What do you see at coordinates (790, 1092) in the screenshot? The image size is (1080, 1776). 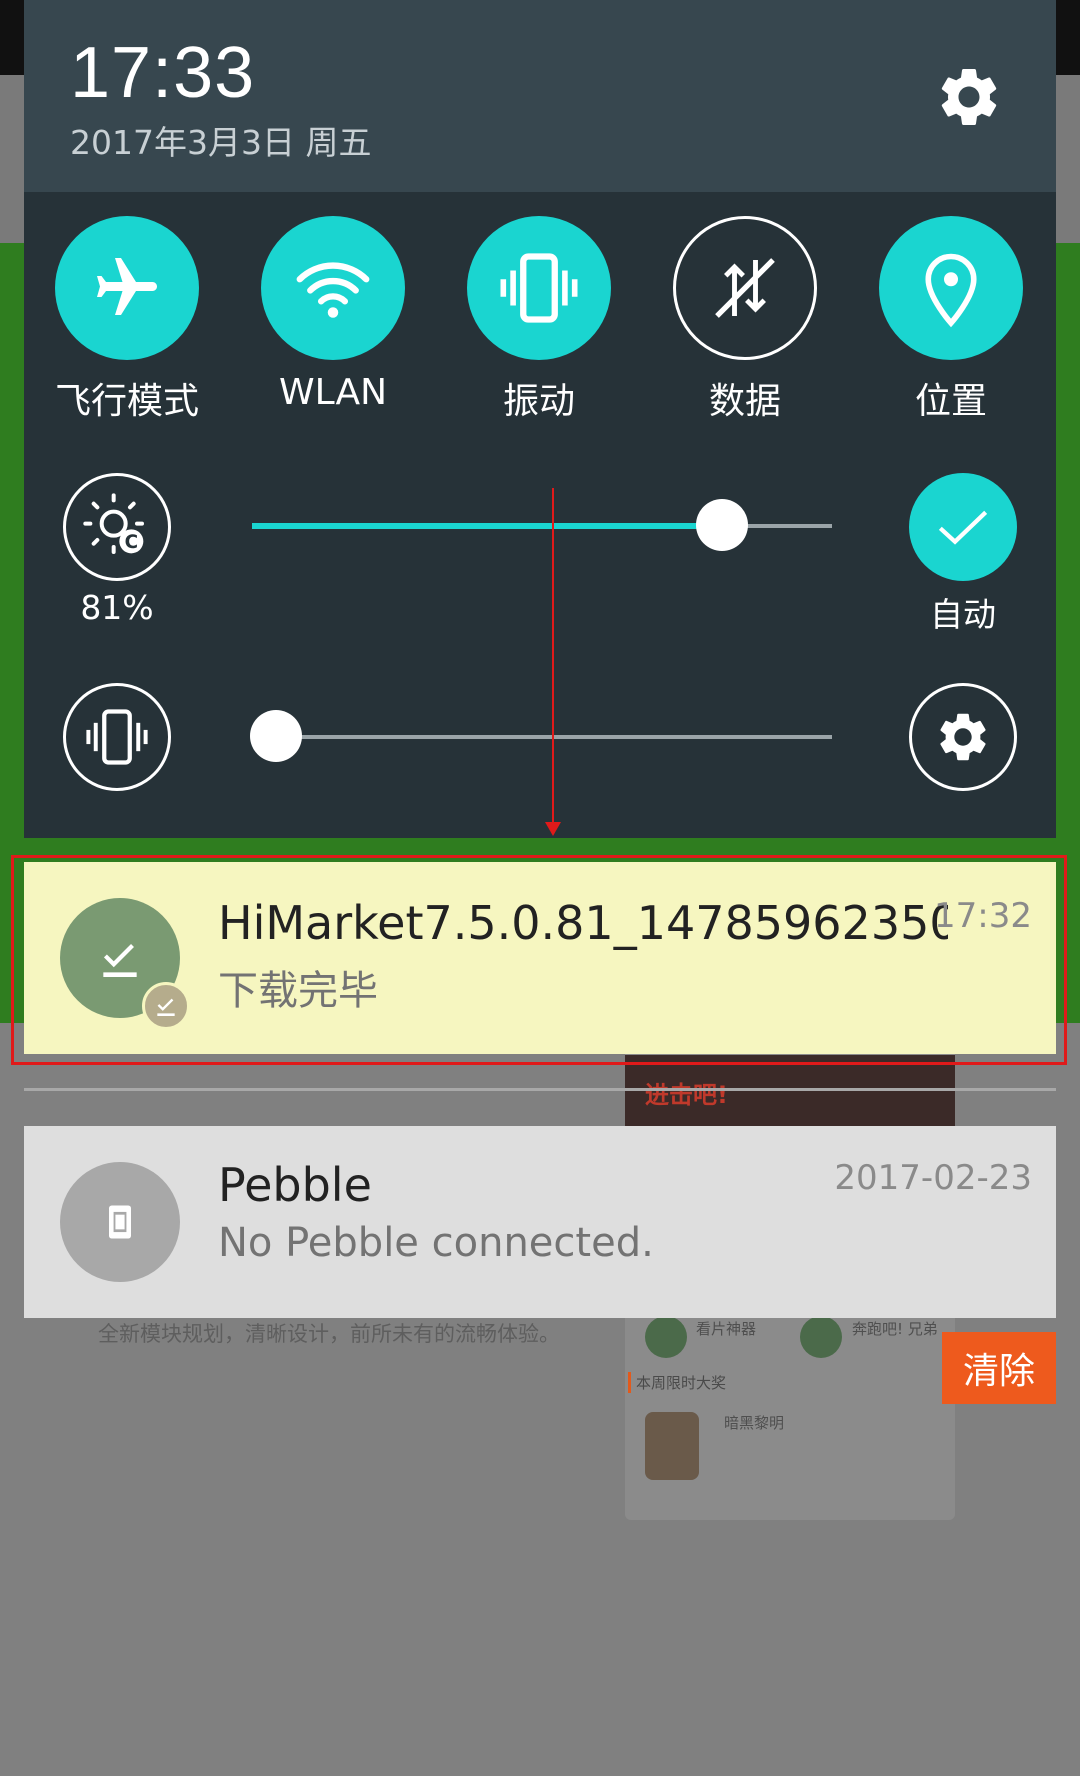 I see `background-preview-banner: 进击吧!` at bounding box center [790, 1092].